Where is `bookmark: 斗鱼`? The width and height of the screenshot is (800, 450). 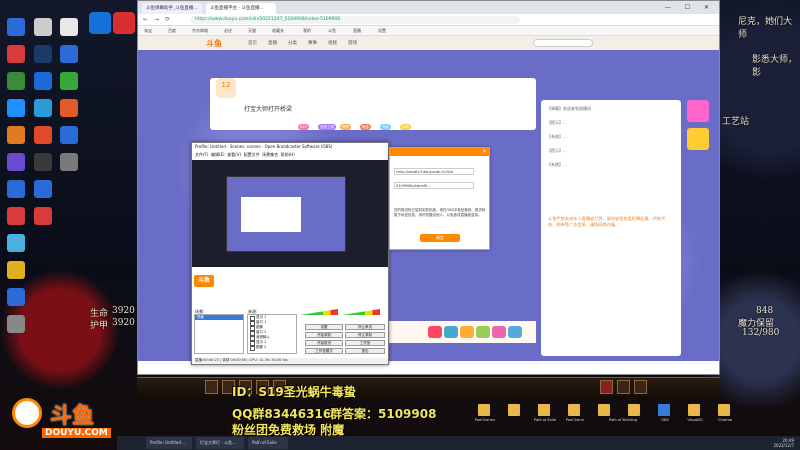 bookmark: 斗鱼 is located at coordinates (332, 31).